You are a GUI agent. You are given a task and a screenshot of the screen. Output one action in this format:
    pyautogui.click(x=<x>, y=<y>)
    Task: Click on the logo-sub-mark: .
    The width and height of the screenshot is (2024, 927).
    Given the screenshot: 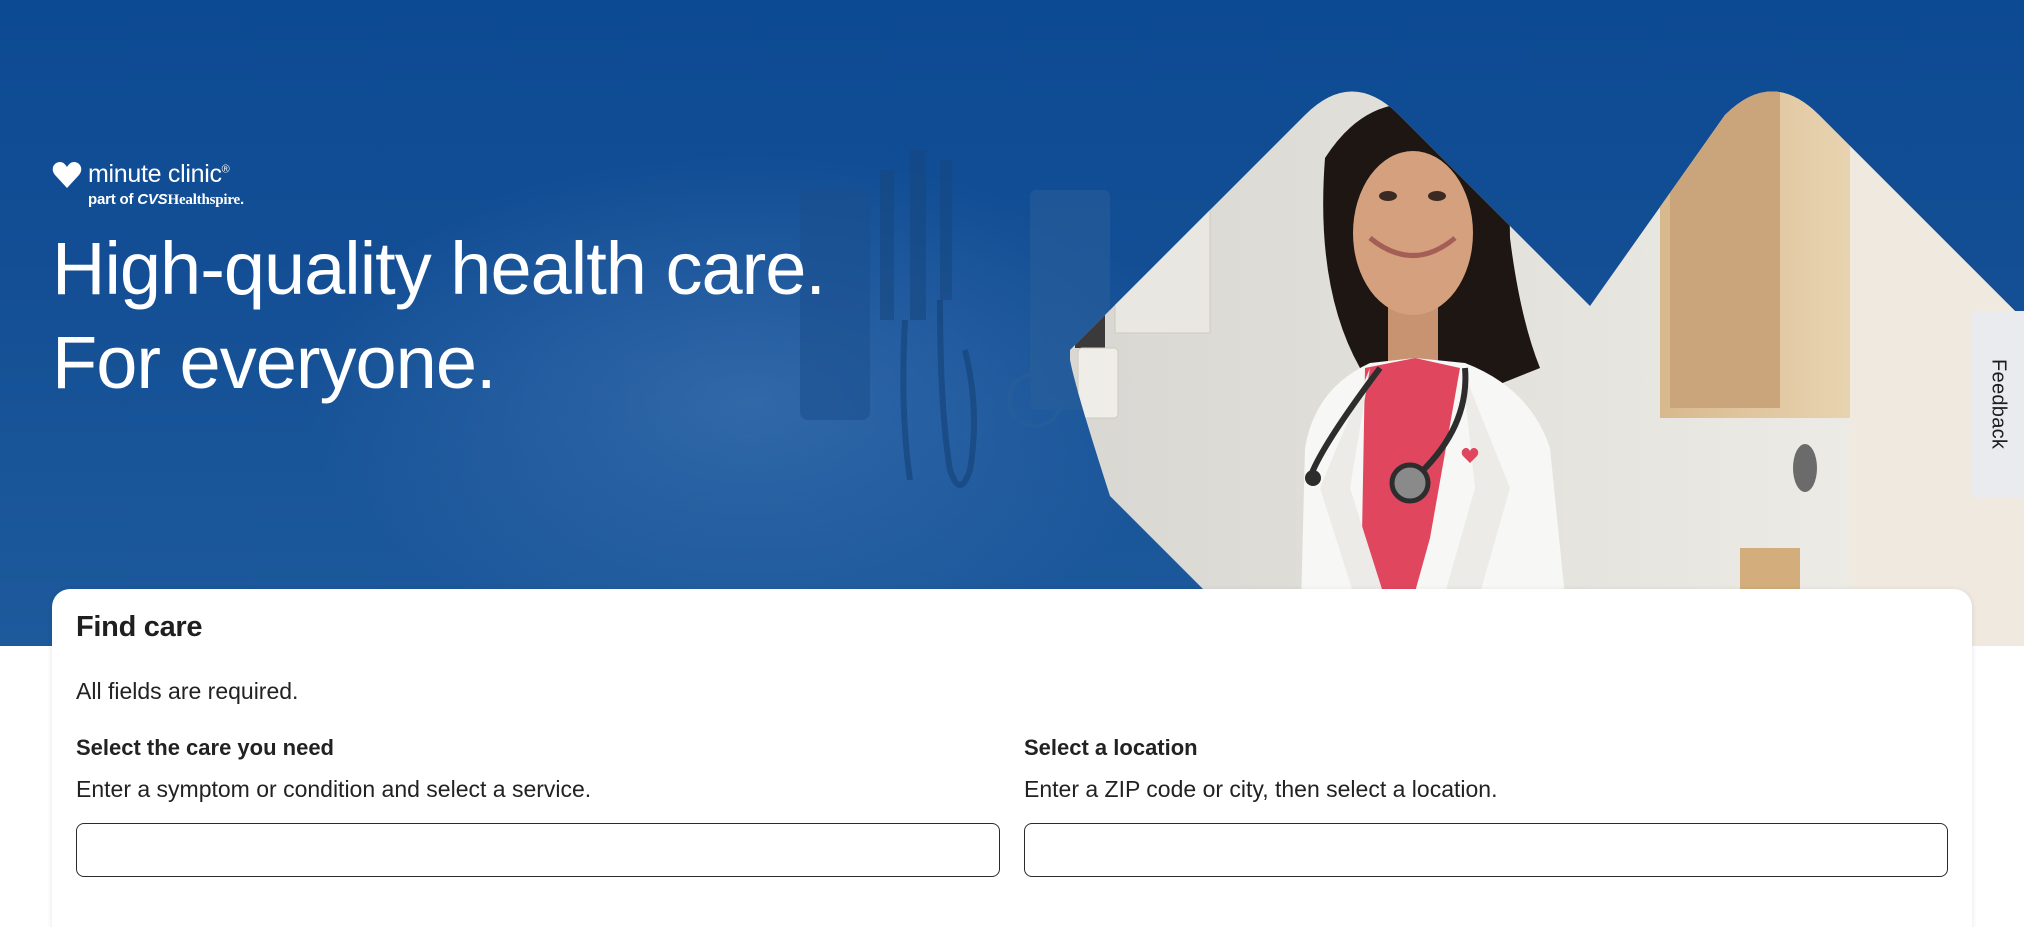 What is the action you would take?
    pyautogui.click(x=242, y=199)
    